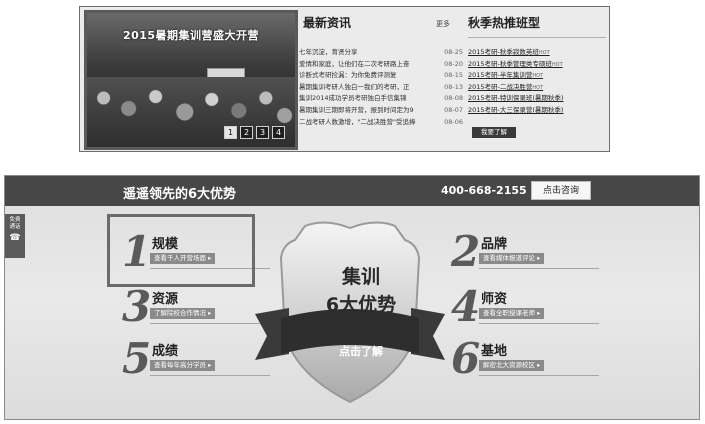  I want to click on news-item-title: 七年沉淀，育贤分享, so click(363, 53).